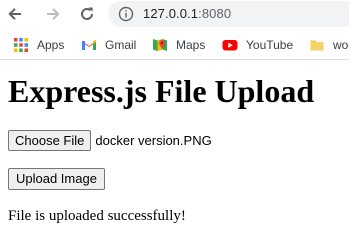 This screenshot has height=247, width=349. What do you see at coordinates (97, 216) in the screenshot?
I see `status-message: File is uploaded successfully!` at bounding box center [97, 216].